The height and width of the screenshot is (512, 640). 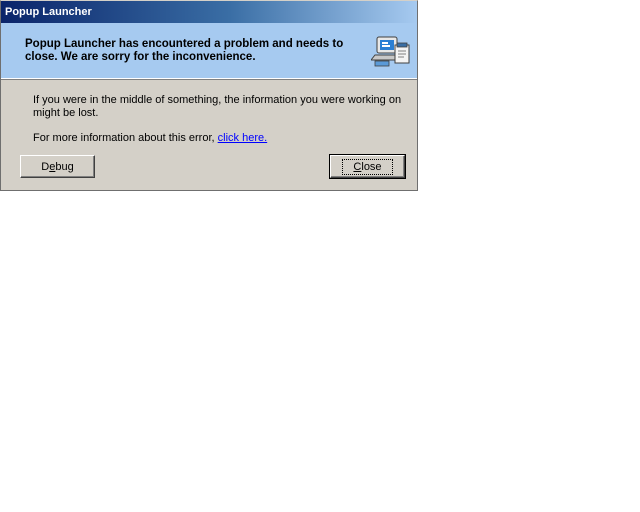 I want to click on error-report-computer-icon, so click(x=390, y=51).